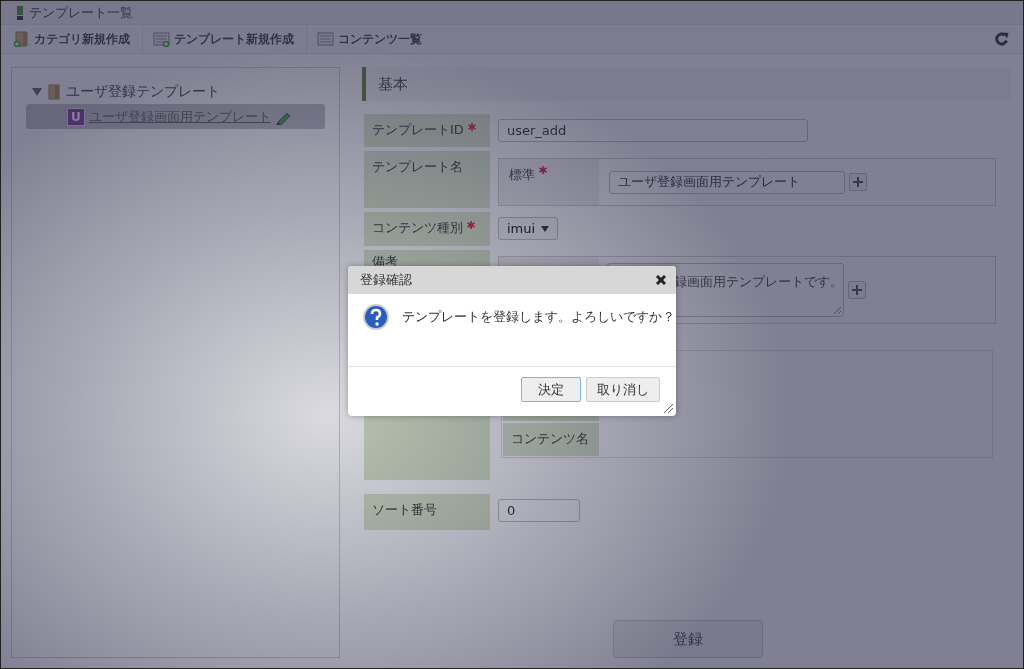  What do you see at coordinates (623, 389) in the screenshot?
I see `dialog-button: 取り消し` at bounding box center [623, 389].